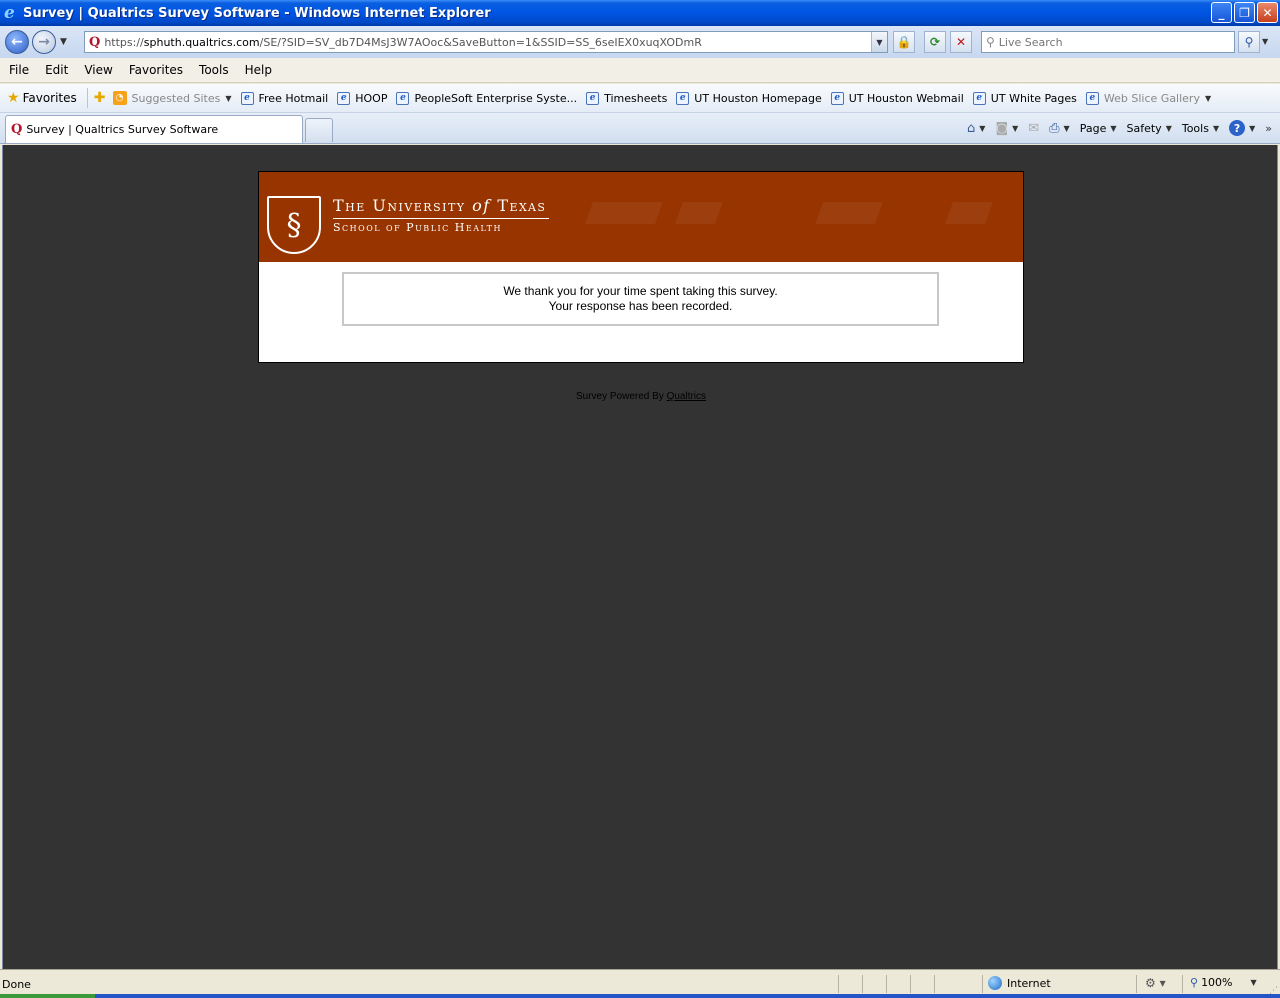 The width and height of the screenshot is (1280, 998). I want to click on zoom-control: ⚲ 100% ▼, so click(1223, 982).